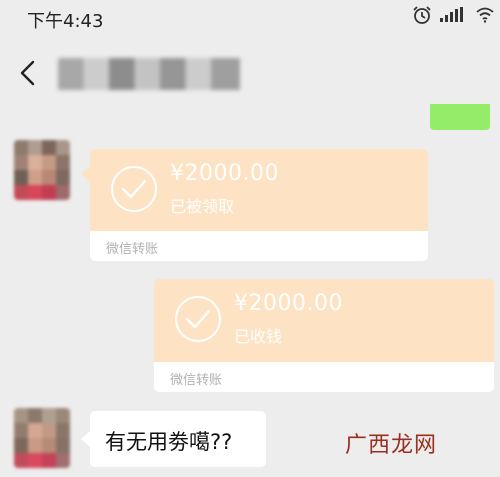 Image resolution: width=500 pixels, height=477 pixels. I want to click on signal-icon, so click(454, 17).